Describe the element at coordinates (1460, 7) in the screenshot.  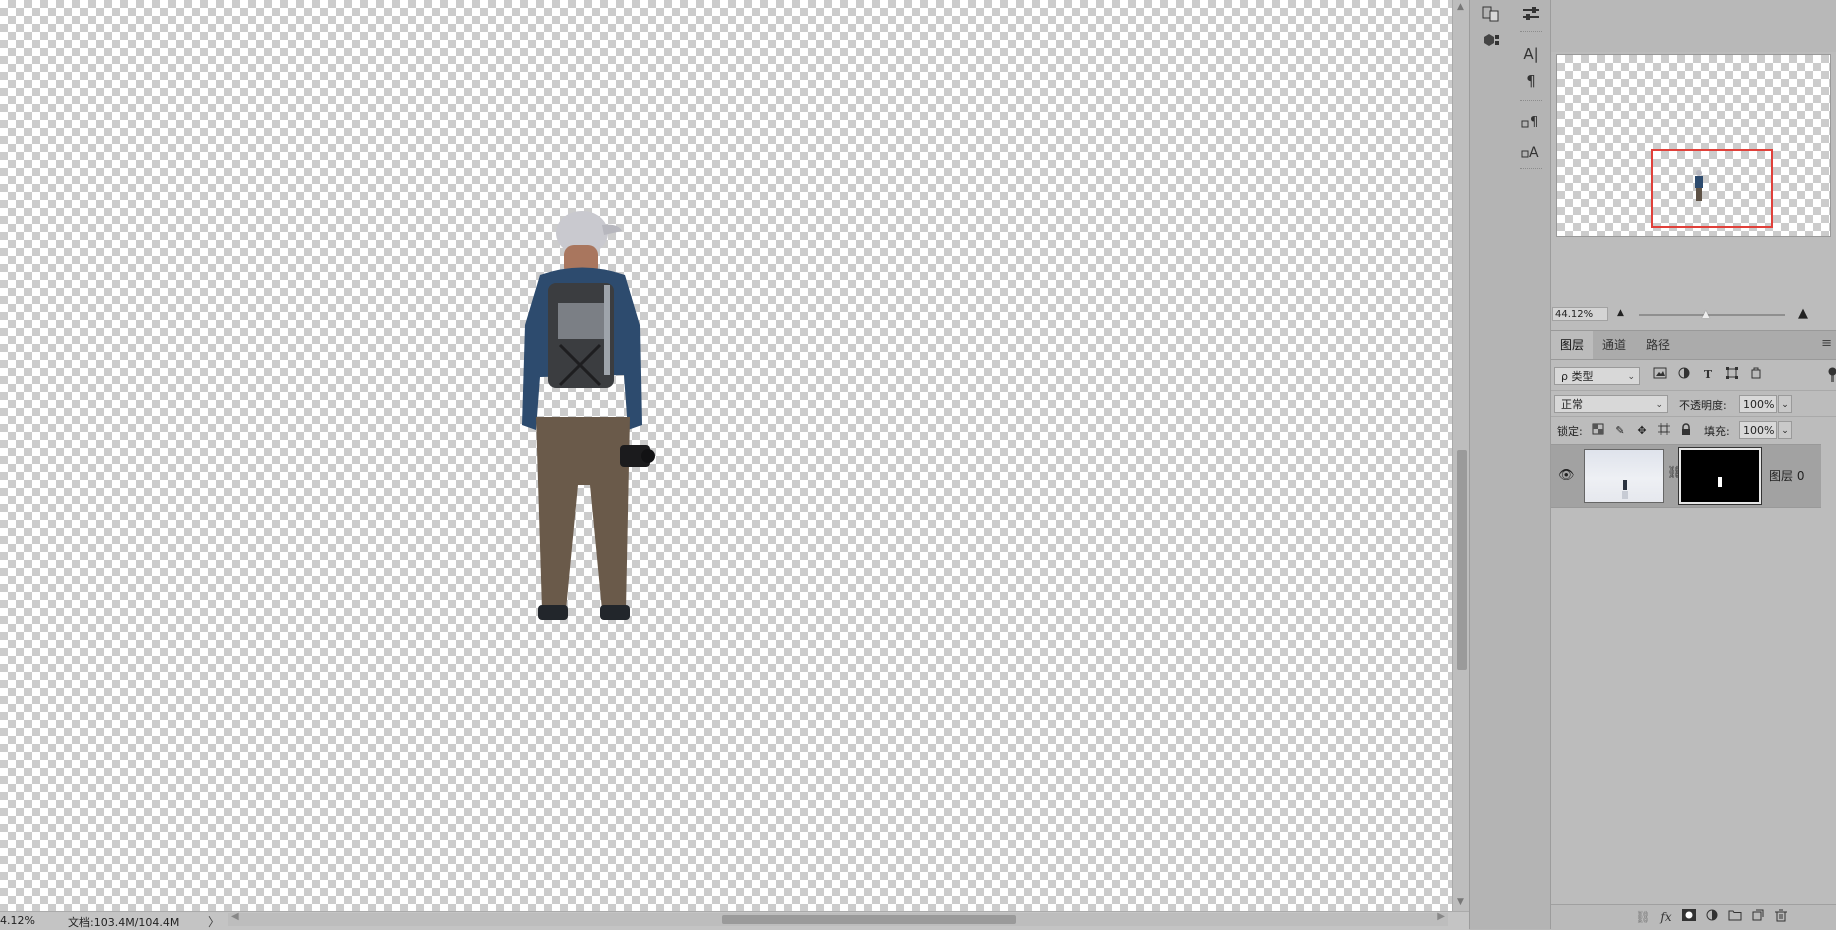
I see `scroll-up-icon: ▲` at that location.